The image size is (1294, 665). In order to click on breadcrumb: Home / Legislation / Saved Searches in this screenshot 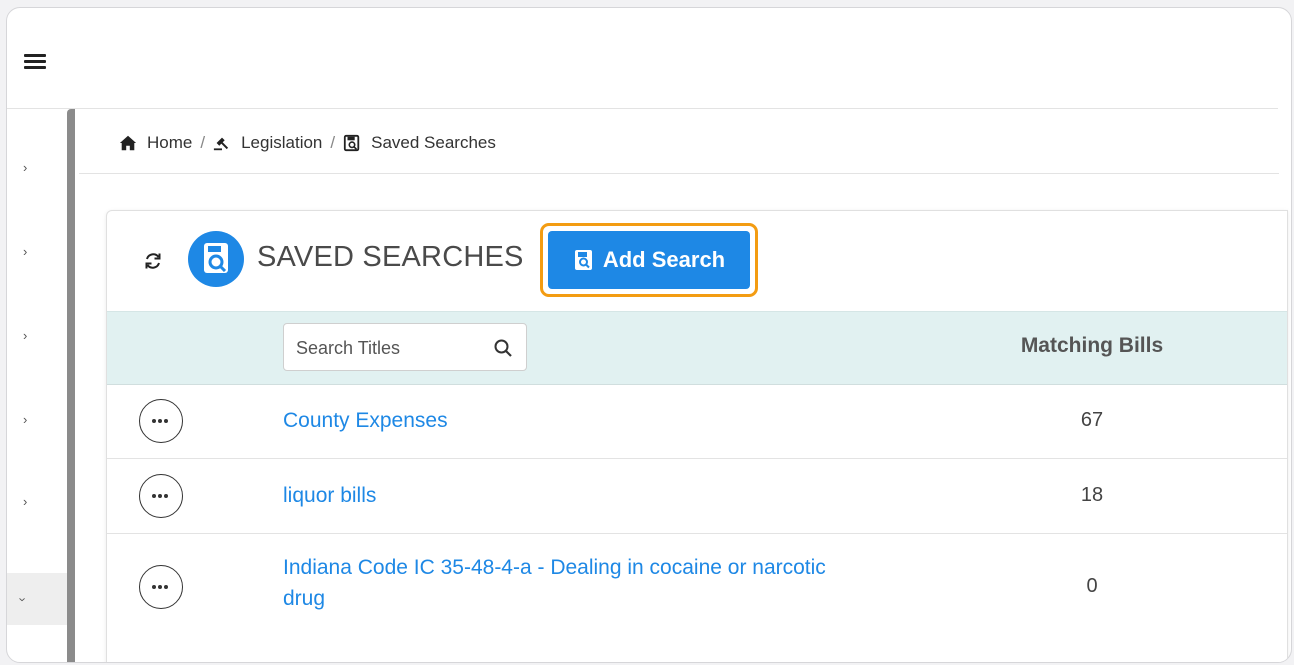, I will do `click(307, 143)`.